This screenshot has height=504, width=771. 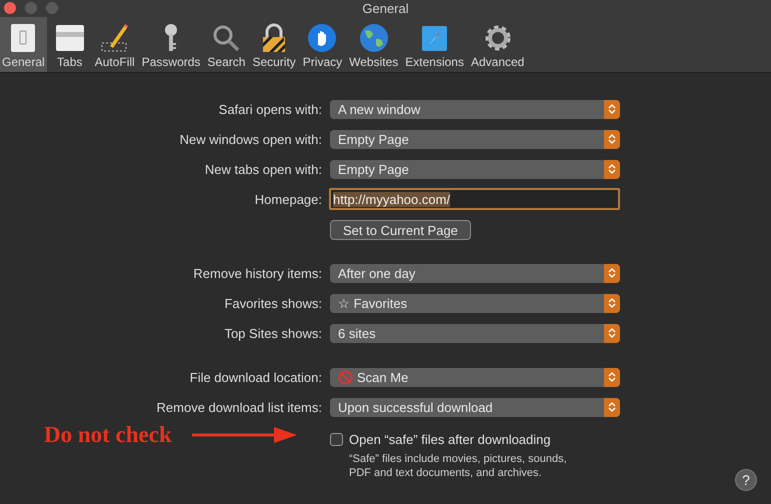 What do you see at coordinates (400, 230) in the screenshot?
I see `set-current-page-button: Set to Current Page` at bounding box center [400, 230].